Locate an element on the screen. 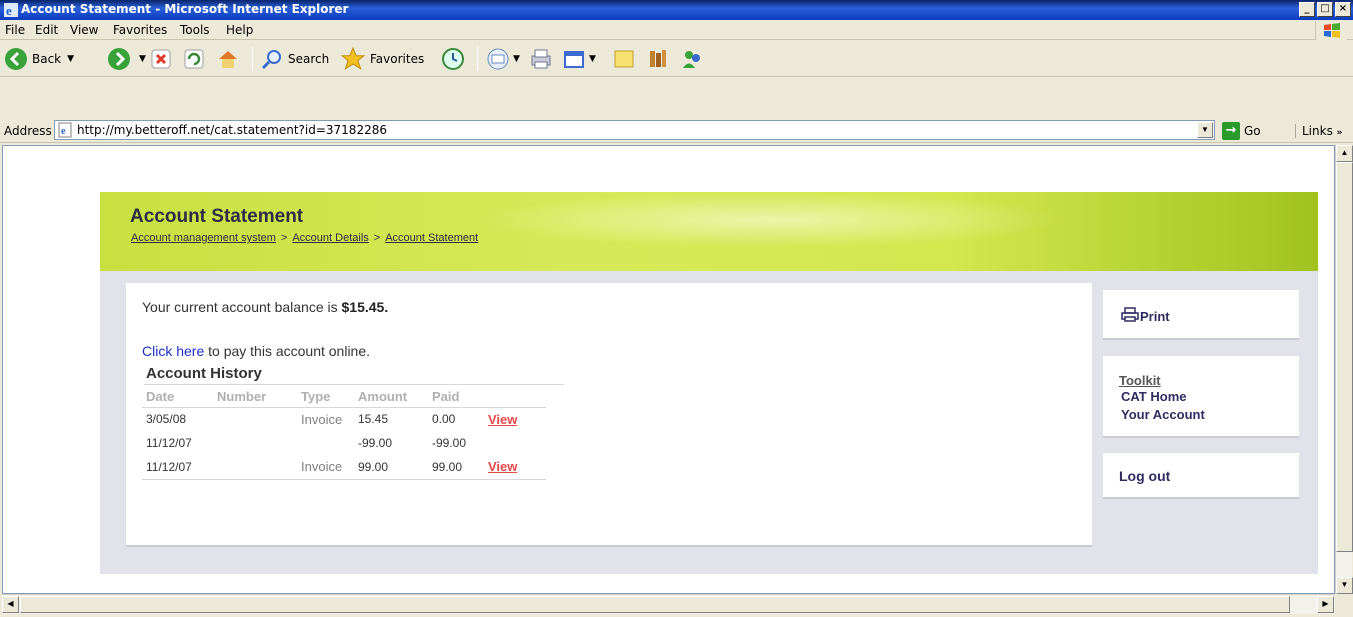 This screenshot has height=617, width=1353. menu-tools: Tools is located at coordinates (195, 30).